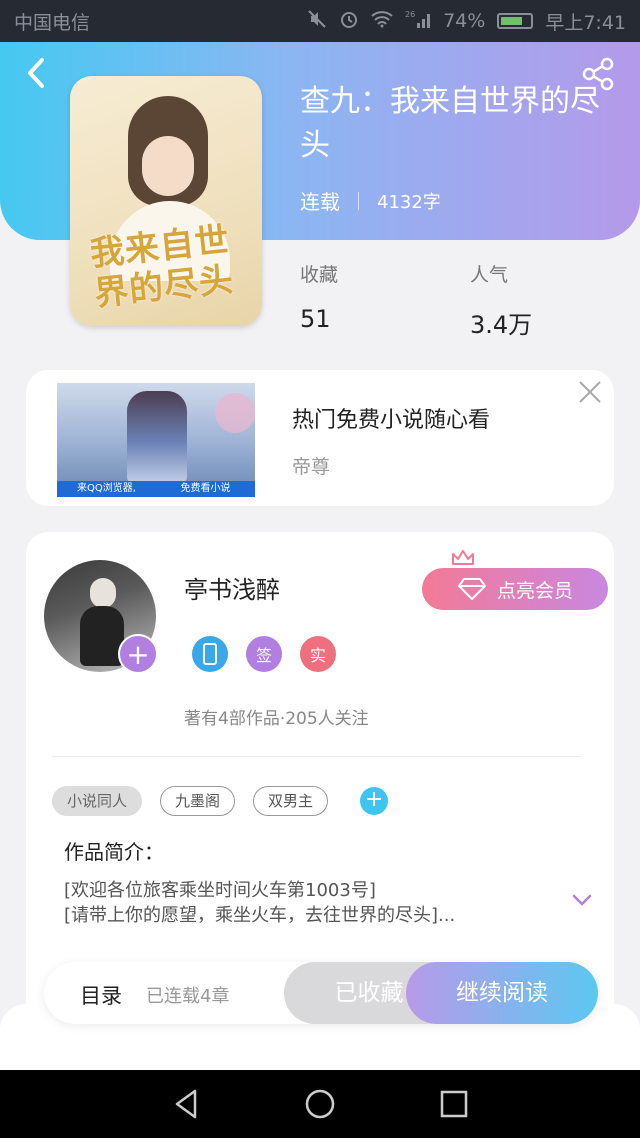 This screenshot has width=640, height=1138. What do you see at coordinates (464, 21) in the screenshot?
I see `battery-percent: 74%` at bounding box center [464, 21].